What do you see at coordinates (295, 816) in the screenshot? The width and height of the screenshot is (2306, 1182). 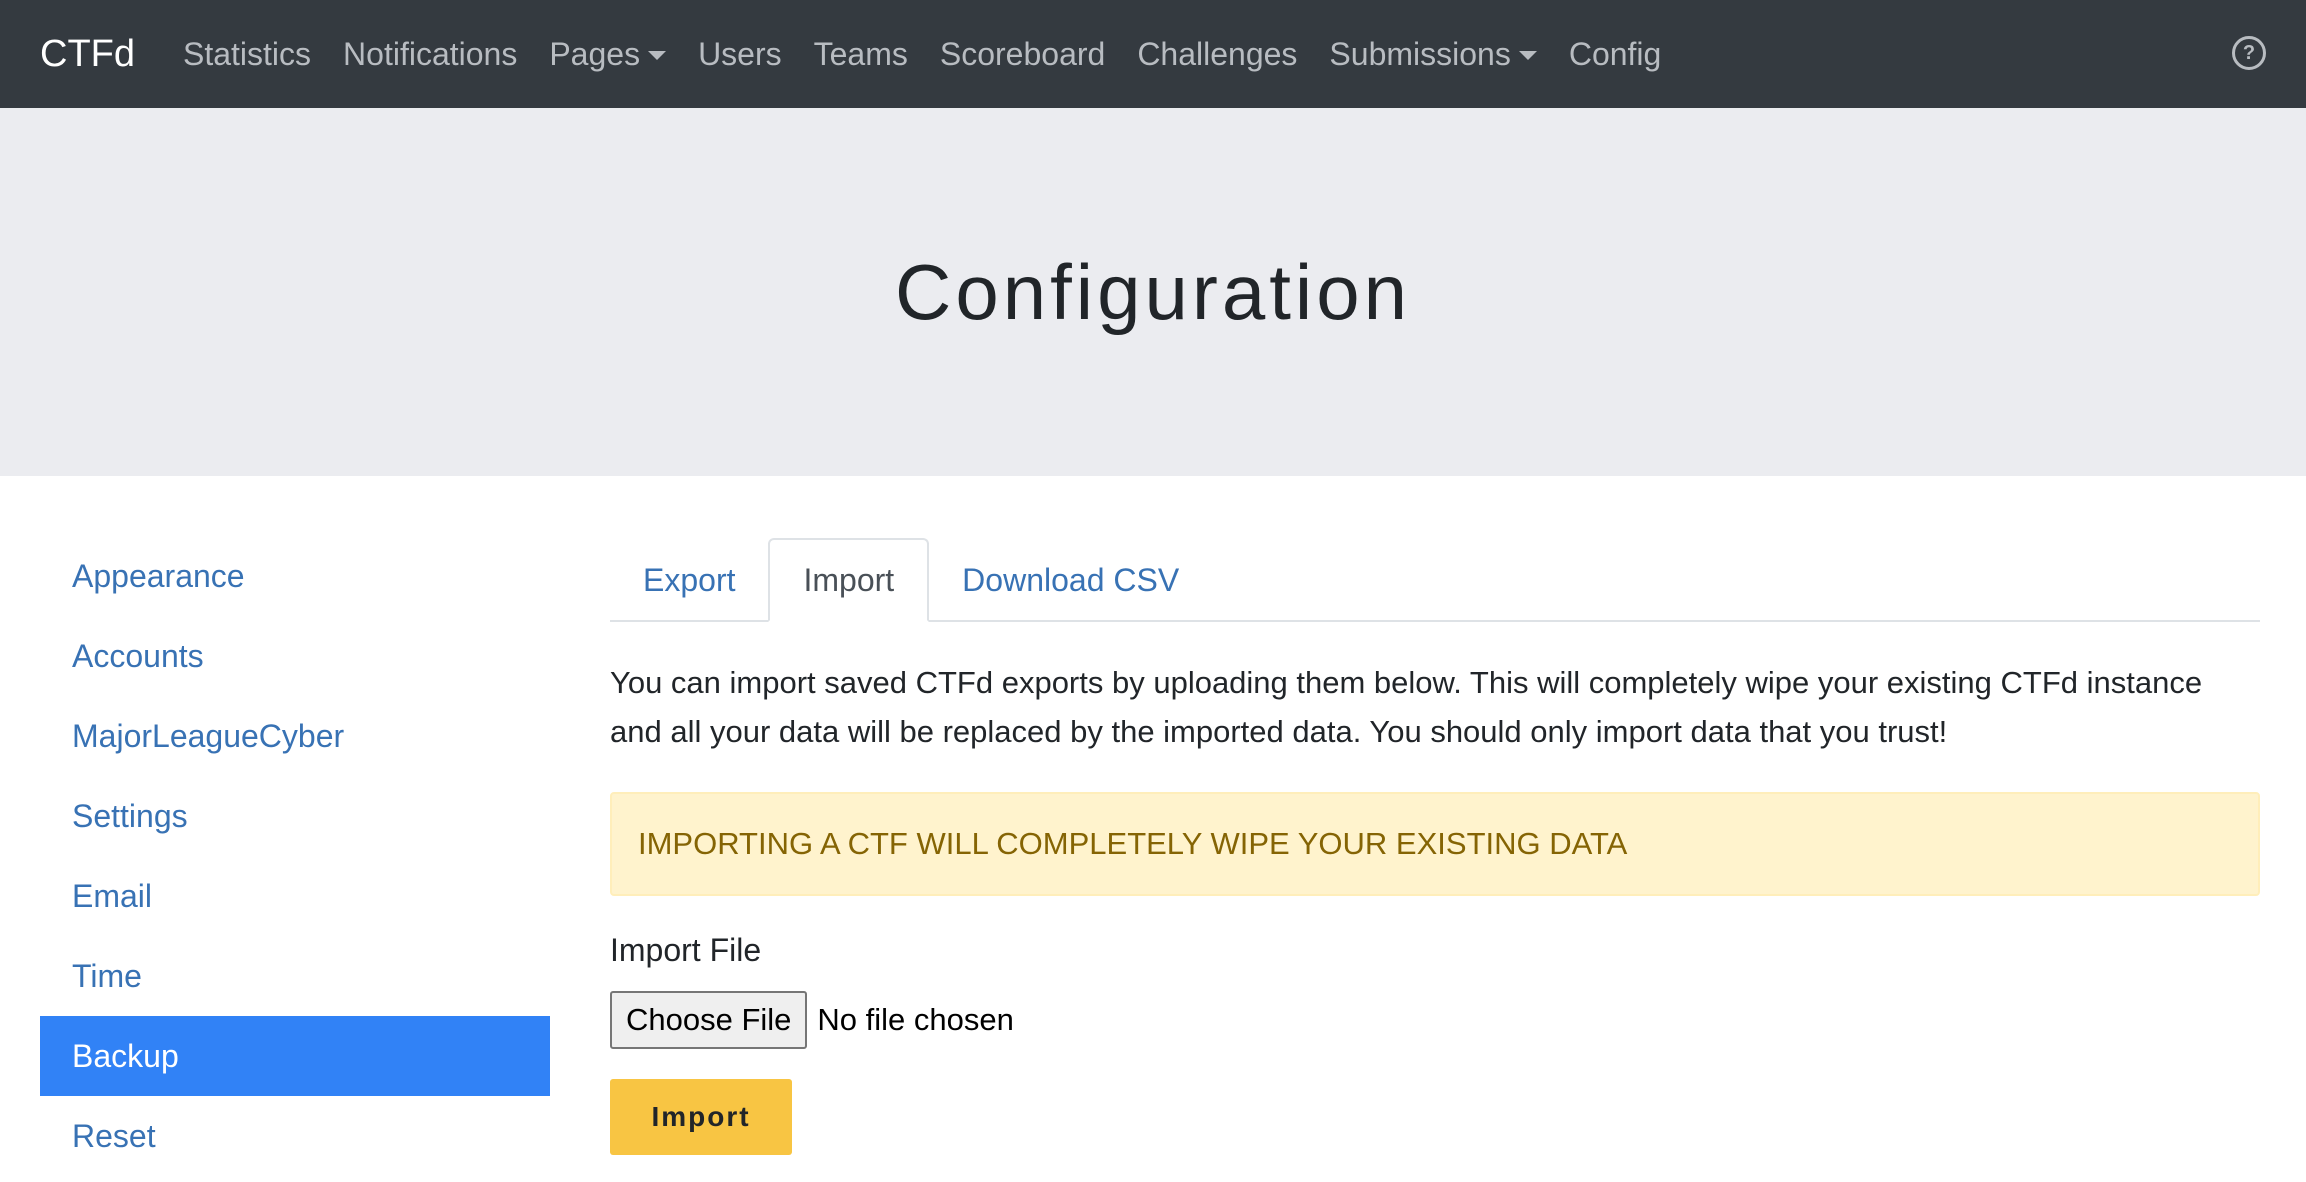 I see `sidebar-item-settings: Settings` at bounding box center [295, 816].